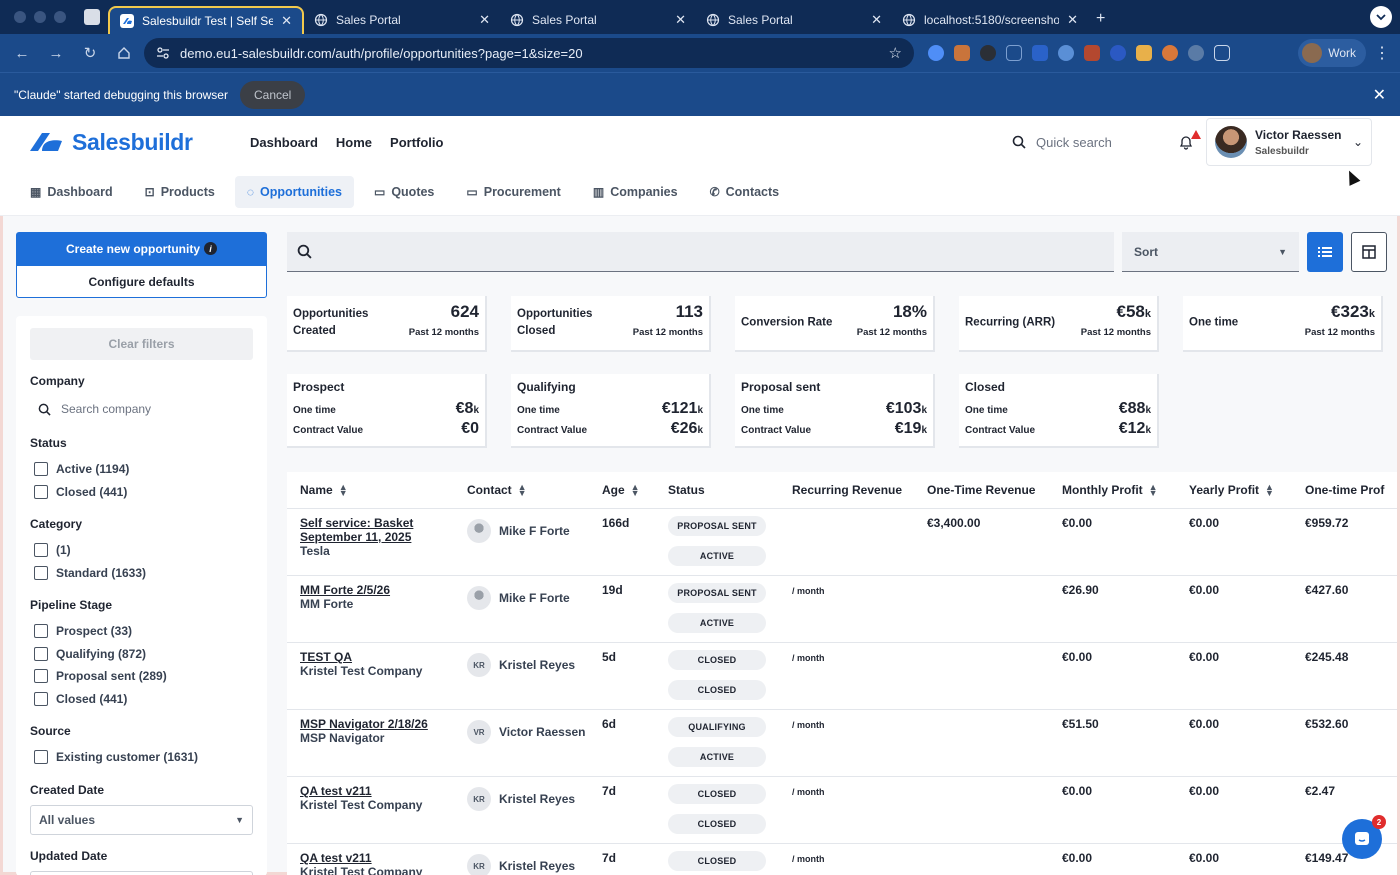 The width and height of the screenshot is (1400, 875). What do you see at coordinates (90, 53) in the screenshot?
I see `reload-button: ↻` at bounding box center [90, 53].